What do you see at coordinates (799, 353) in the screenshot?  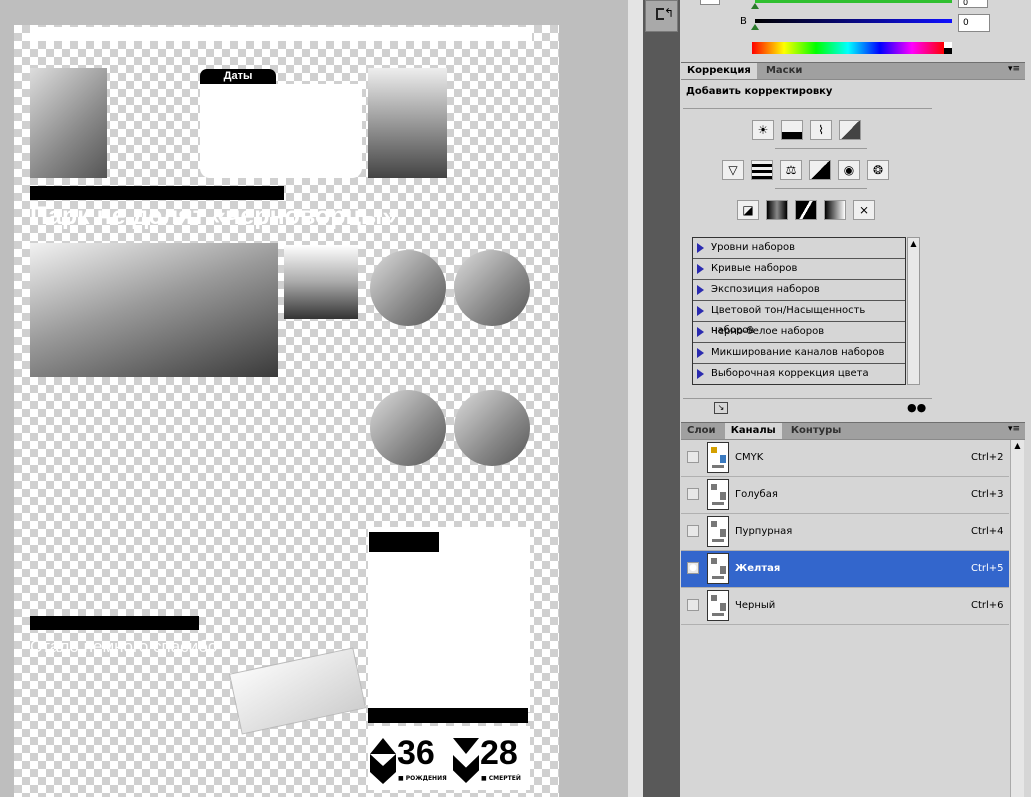 I see `preset-item: Микширование каналов наборов` at bounding box center [799, 353].